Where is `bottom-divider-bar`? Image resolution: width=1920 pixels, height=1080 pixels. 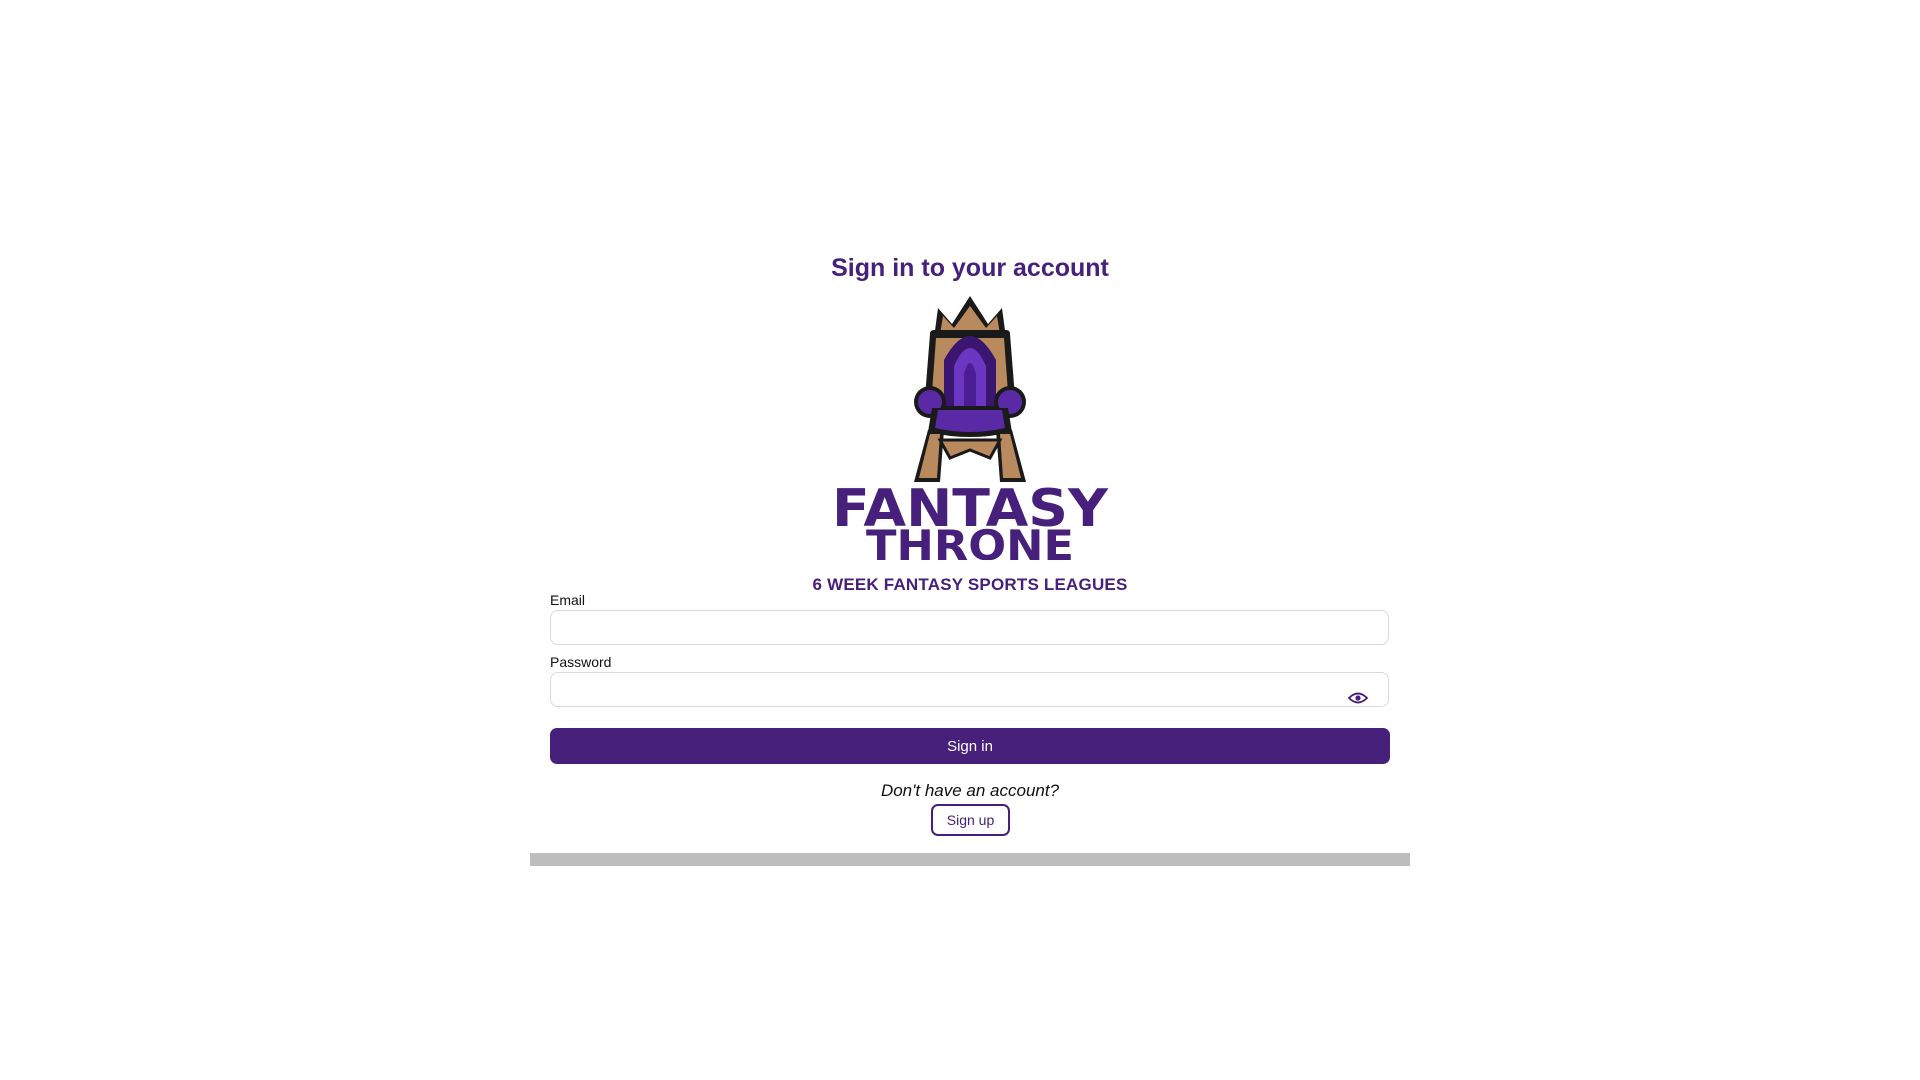 bottom-divider-bar is located at coordinates (970, 859).